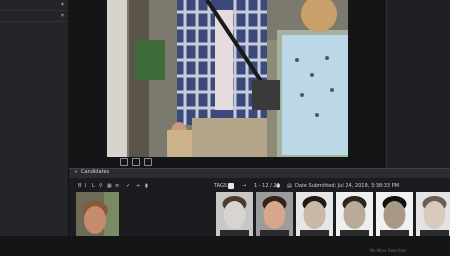  I want to click on arrow-icon: →, so click(244, 186).